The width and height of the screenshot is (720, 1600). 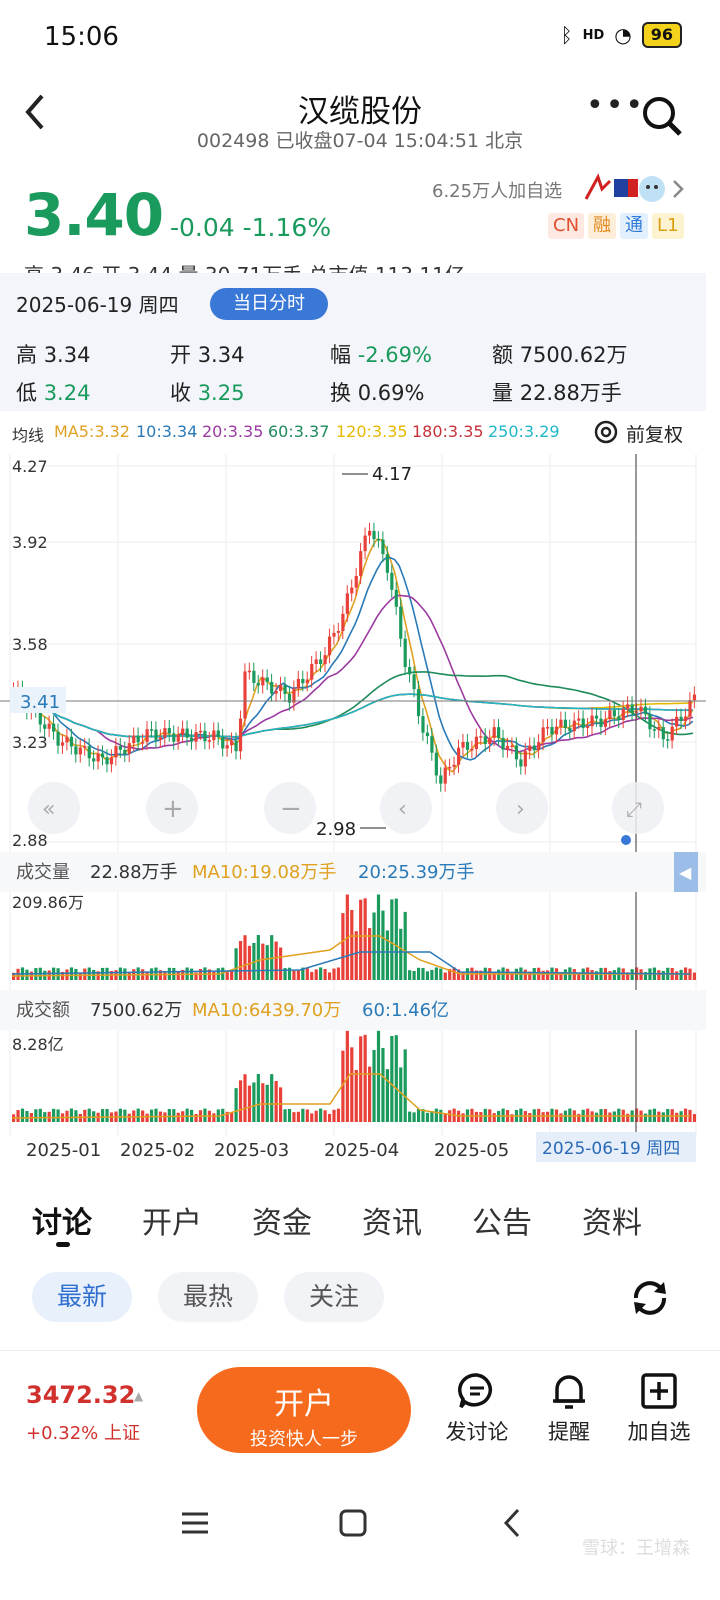 I want to click on sort-latest: 最新, so click(x=82, y=1297).